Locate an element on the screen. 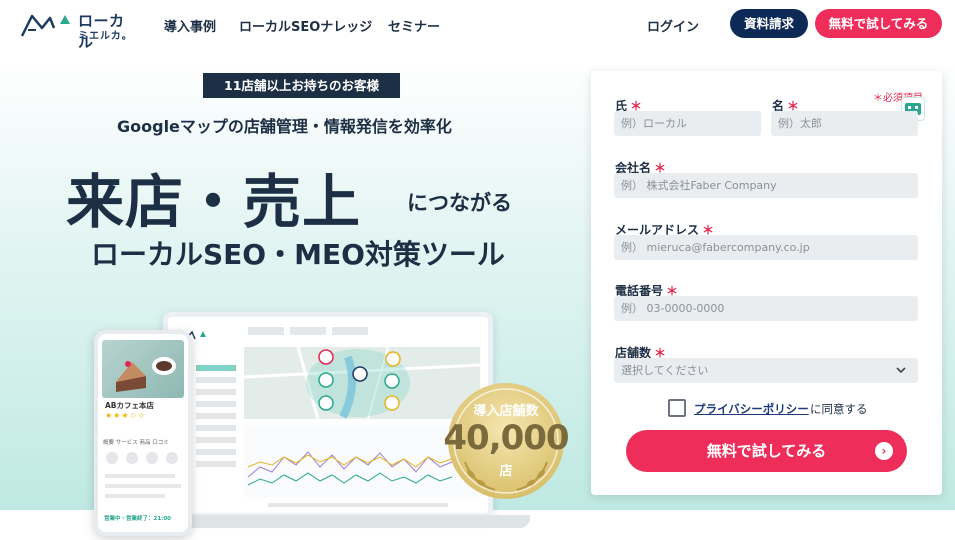  last-name-input is located at coordinates (687, 123).